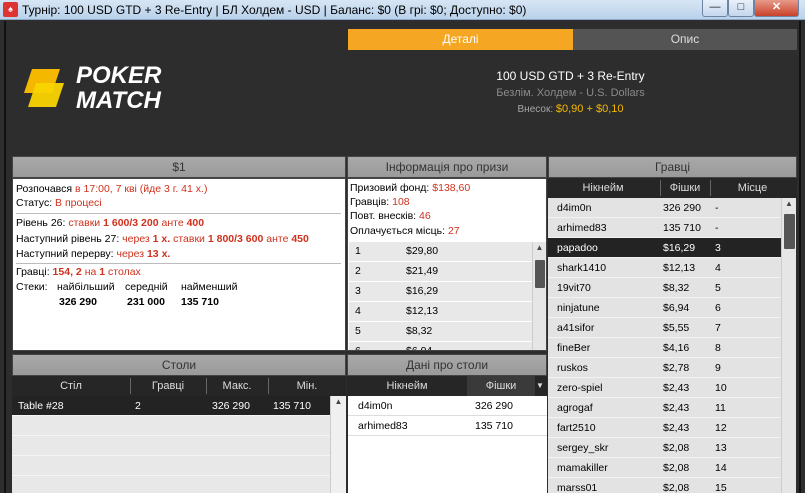 This screenshot has width=805, height=493. Describe the element at coordinates (419, 346) in the screenshot. I see `prize-amount: $6,94` at that location.